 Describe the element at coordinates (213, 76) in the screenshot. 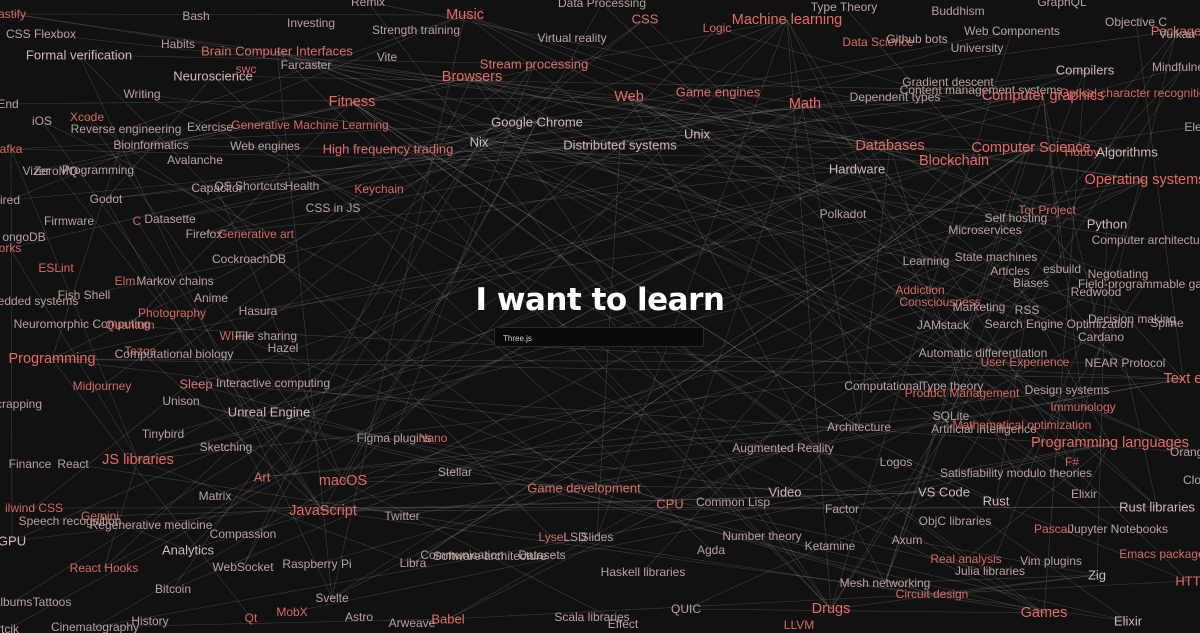

I see `topic-node: Neuroscience` at that location.